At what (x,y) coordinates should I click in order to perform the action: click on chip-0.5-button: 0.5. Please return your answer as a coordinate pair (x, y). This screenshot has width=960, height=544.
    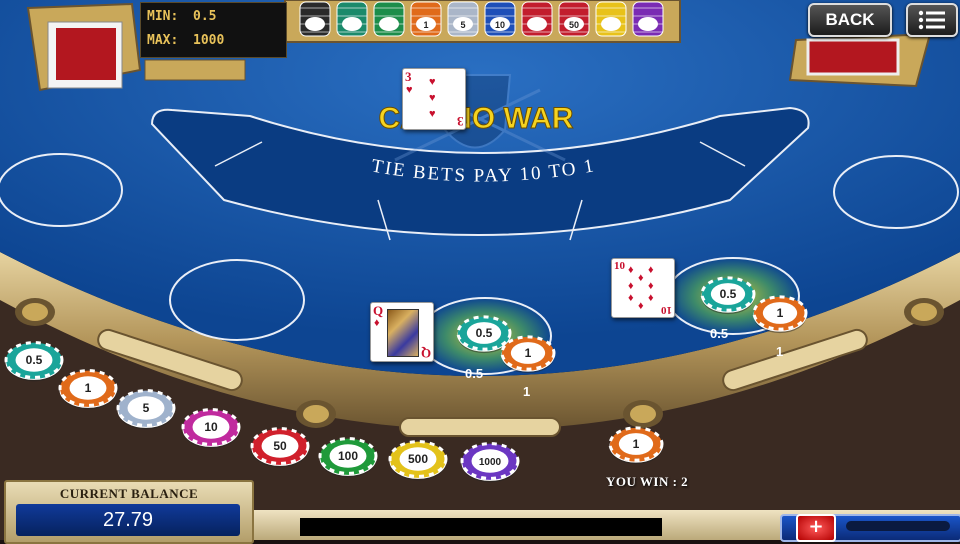
    Looking at the image, I should click on (34, 361).